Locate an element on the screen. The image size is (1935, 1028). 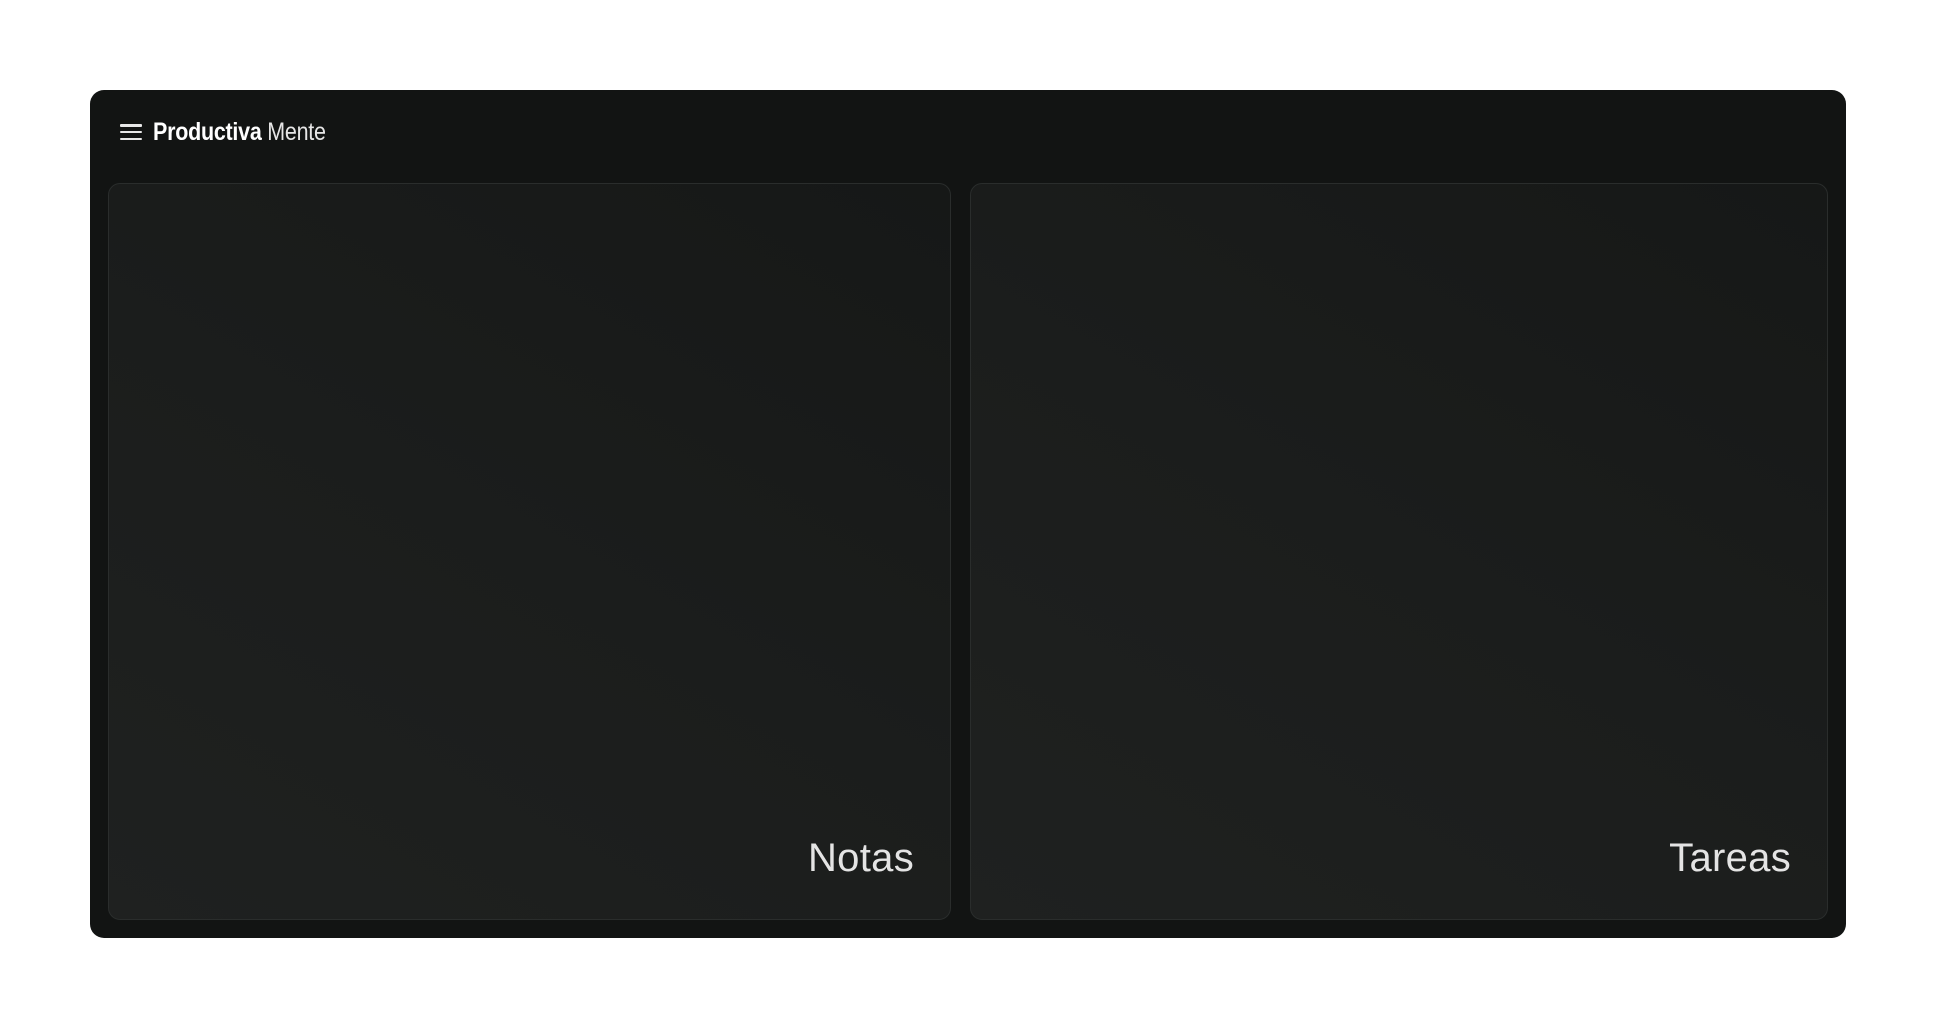
header: Productiva Mente is located at coordinates (237, 132).